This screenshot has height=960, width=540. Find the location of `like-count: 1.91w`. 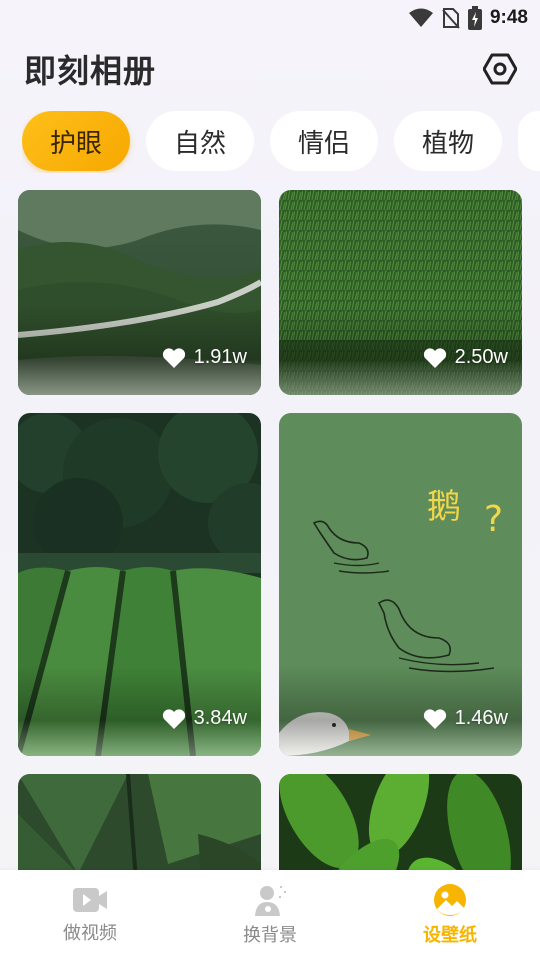

like-count: 1.91w is located at coordinates (204, 357).